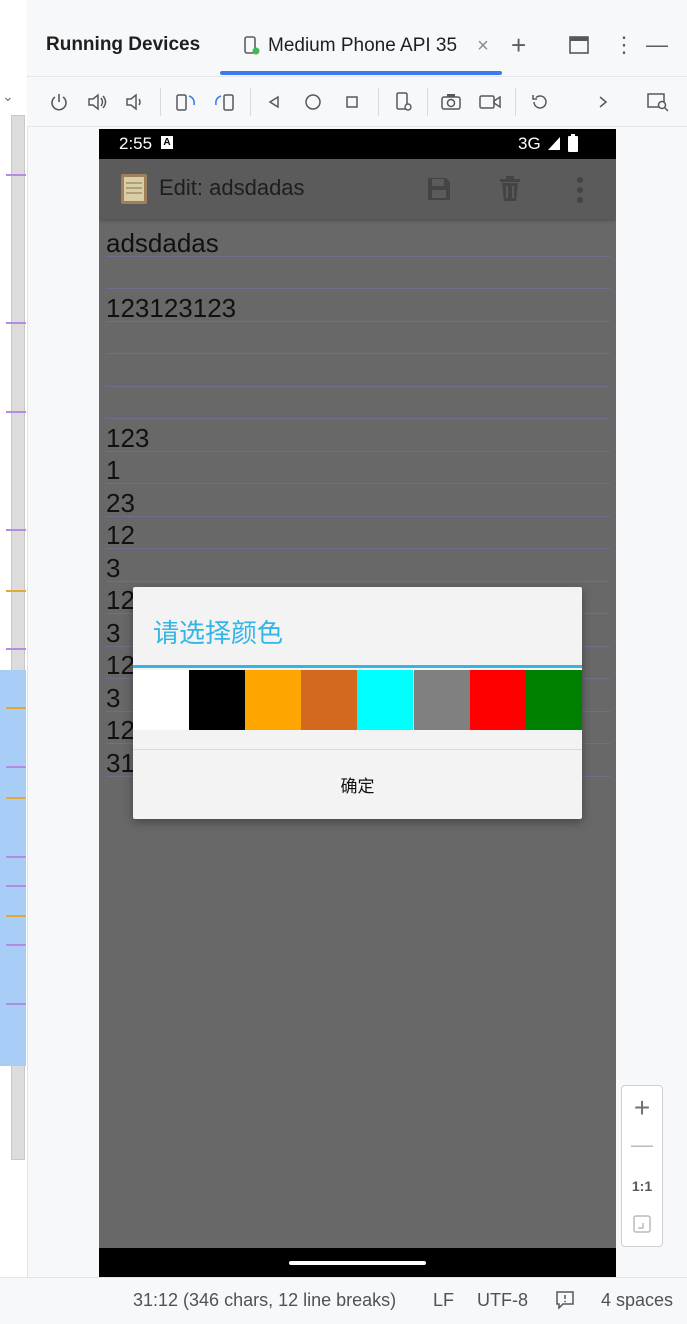 The width and height of the screenshot is (687, 1324). What do you see at coordinates (352, 102) in the screenshot?
I see `overview-icon` at bounding box center [352, 102].